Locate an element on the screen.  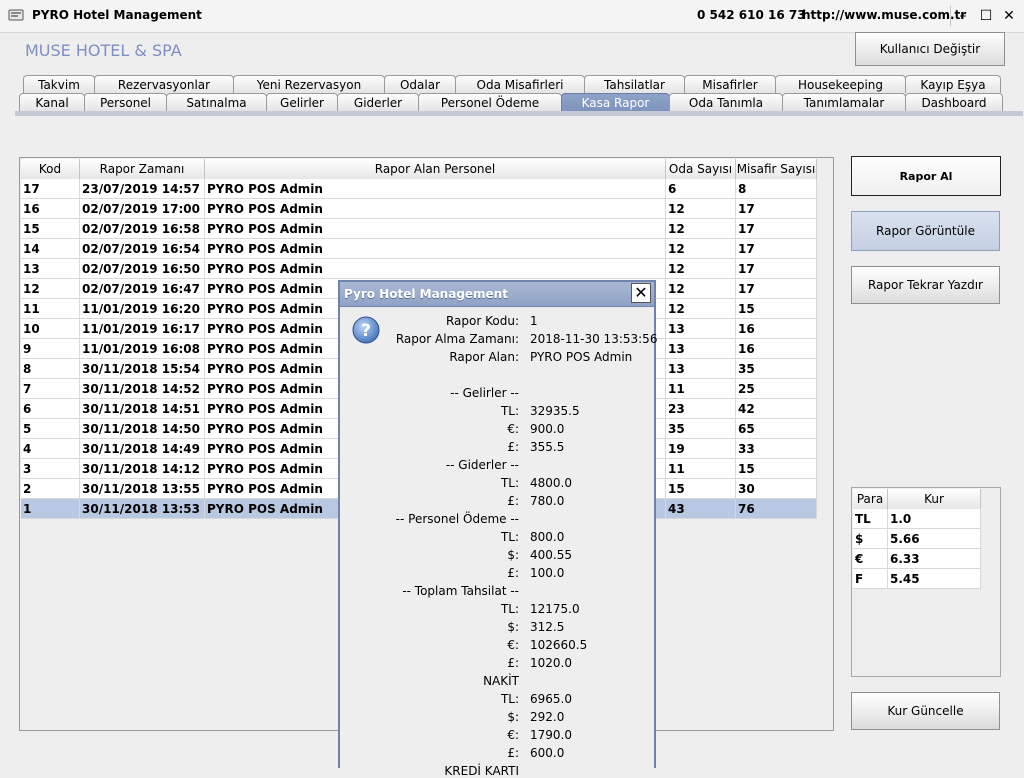
cell-rapor-zamani: 02/07/2019 16:50 is located at coordinates (142, 269).